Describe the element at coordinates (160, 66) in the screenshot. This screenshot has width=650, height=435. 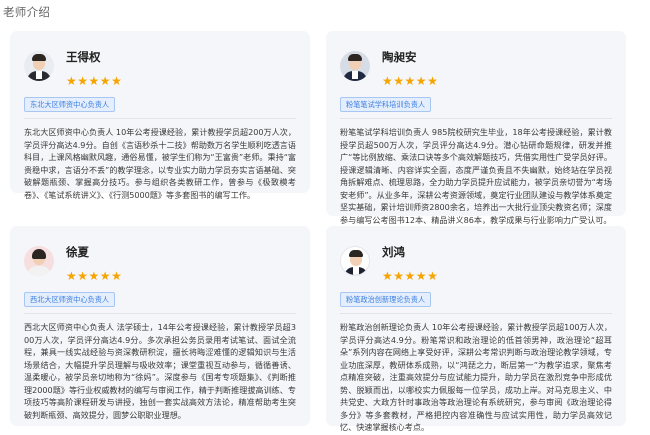
I see `teacher-card-header: 王得权 ★★★★★` at that location.